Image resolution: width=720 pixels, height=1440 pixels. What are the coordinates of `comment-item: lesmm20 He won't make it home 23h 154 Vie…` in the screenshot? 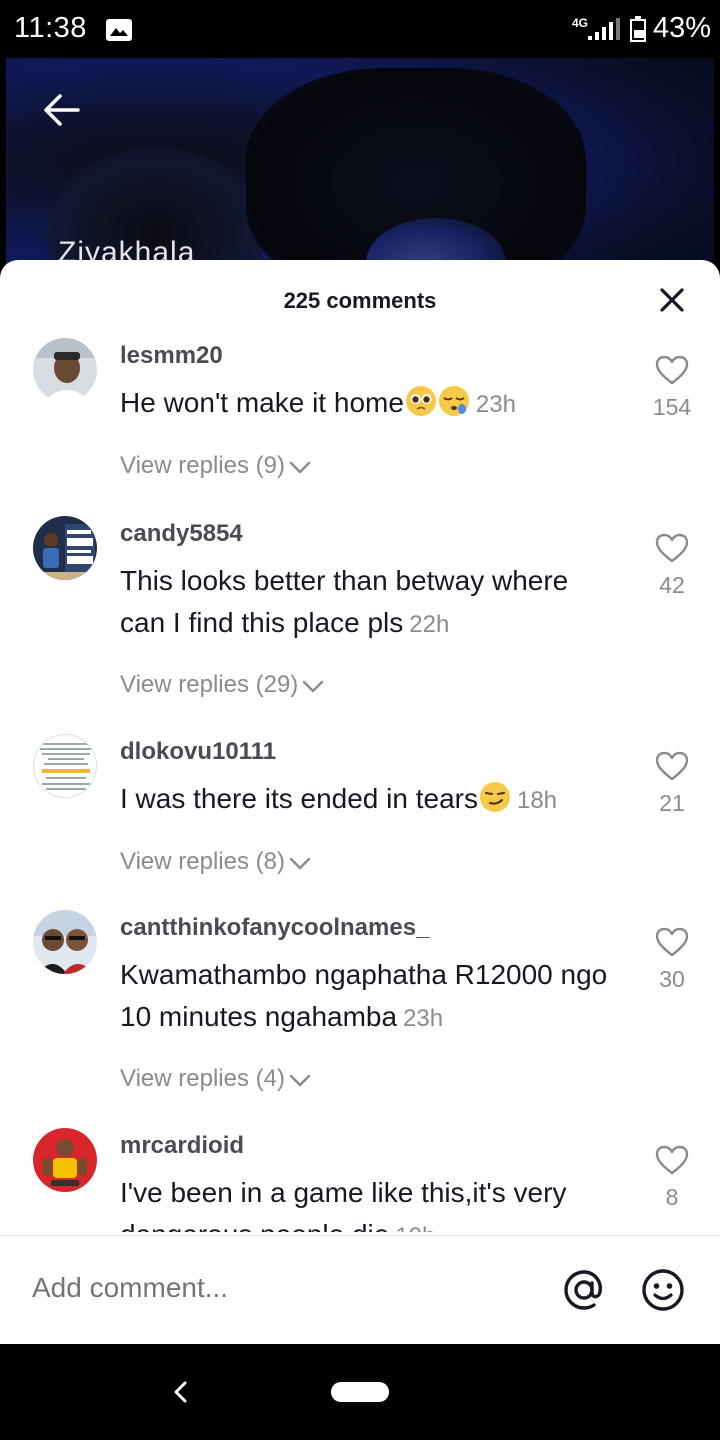 It's located at (360, 420).